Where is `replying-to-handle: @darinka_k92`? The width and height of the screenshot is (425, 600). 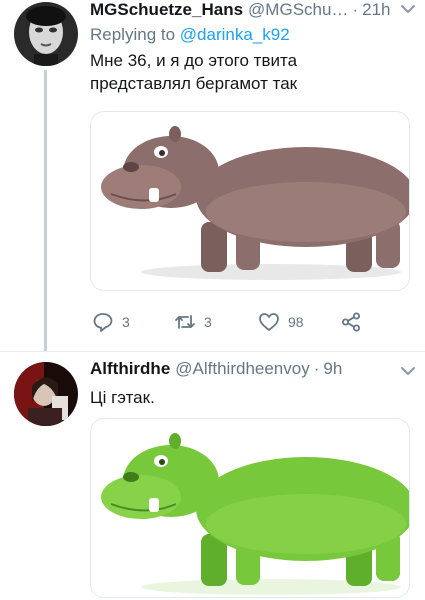
replying-to-handle: @darinka_k92 is located at coordinates (235, 34).